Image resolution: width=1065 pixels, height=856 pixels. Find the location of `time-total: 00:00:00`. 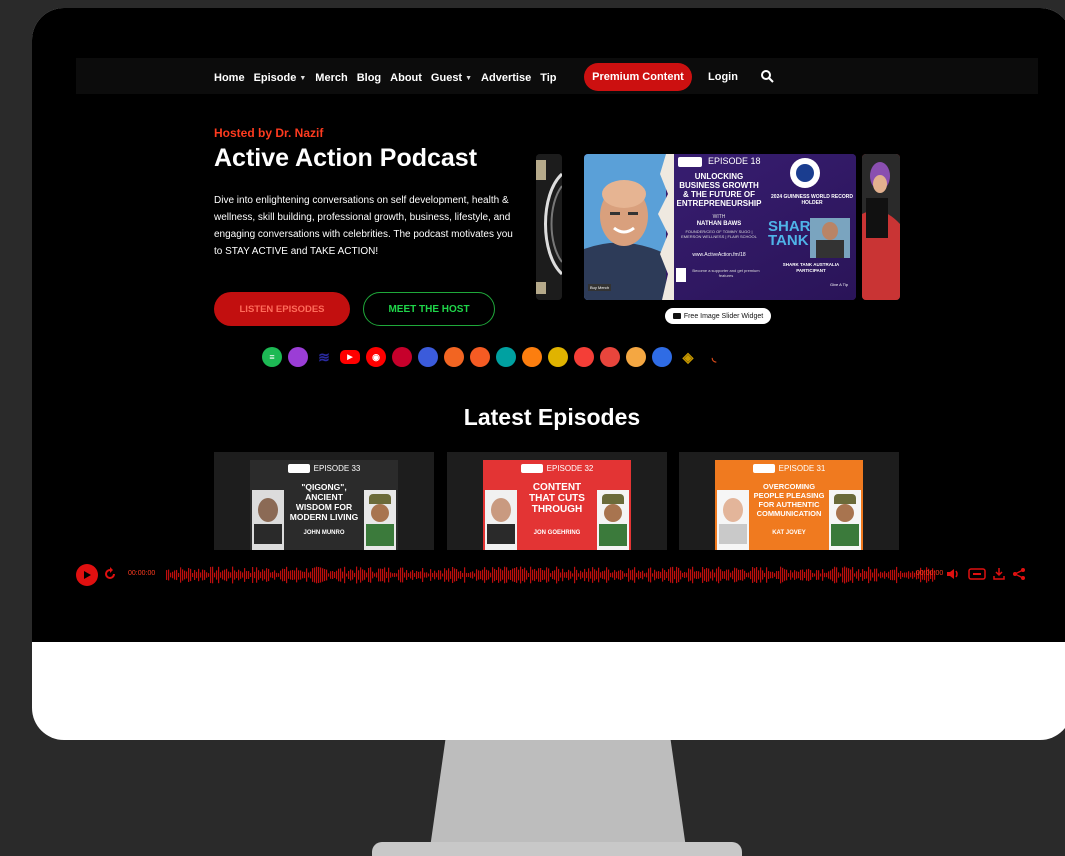

time-total: 00:00:00 is located at coordinates (930, 573).